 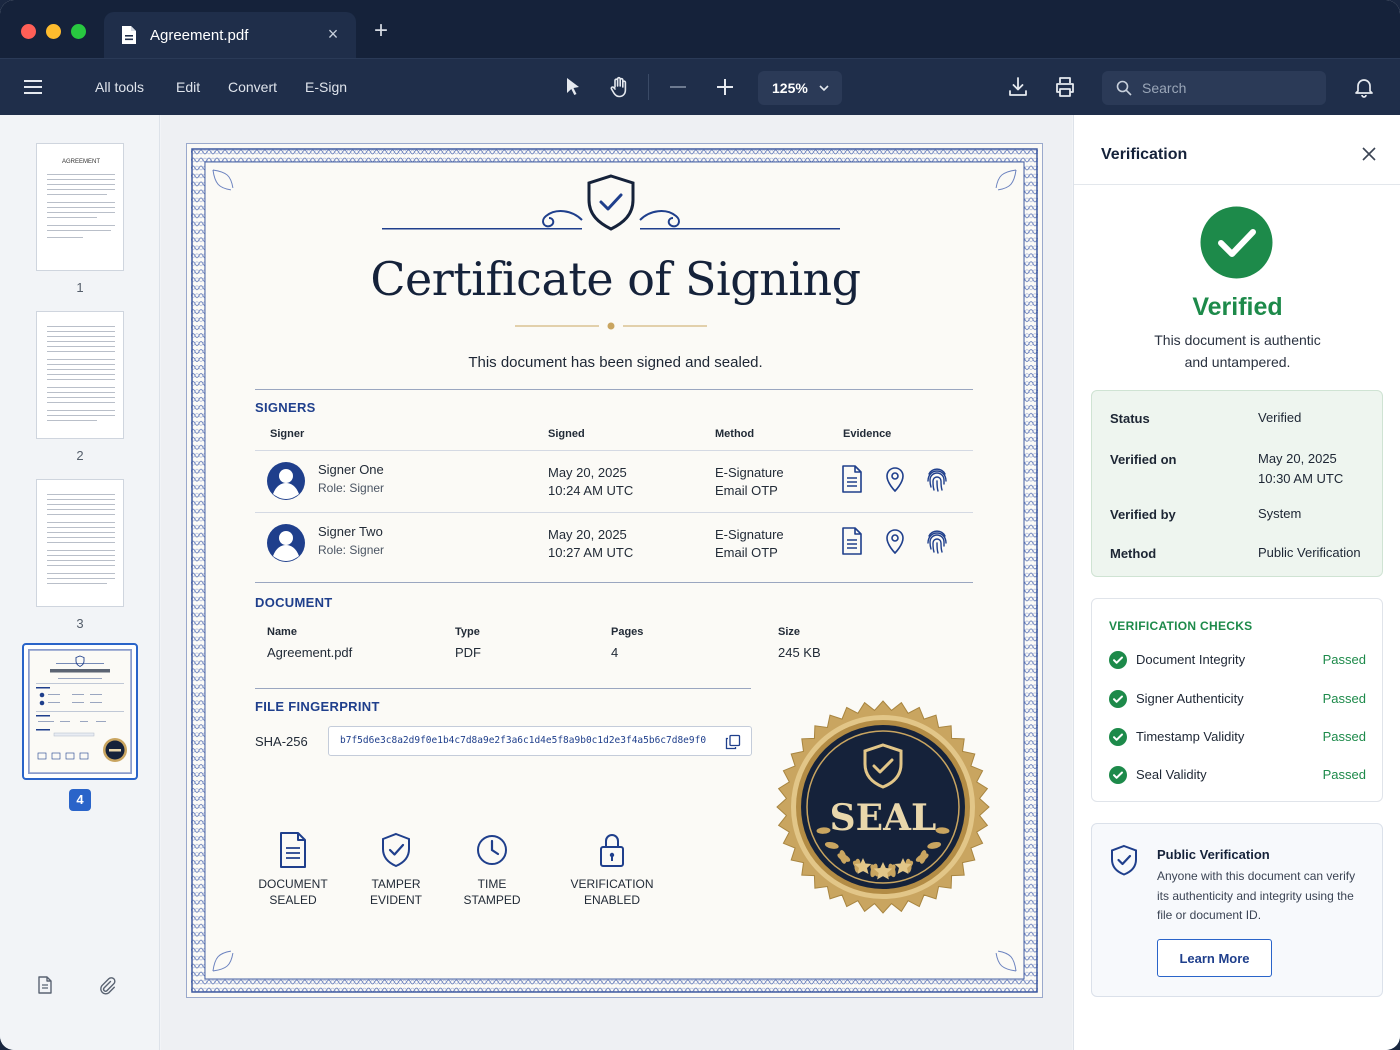 What do you see at coordinates (1237, 340) in the screenshot?
I see `verified-desc-line1: This document is authentic` at bounding box center [1237, 340].